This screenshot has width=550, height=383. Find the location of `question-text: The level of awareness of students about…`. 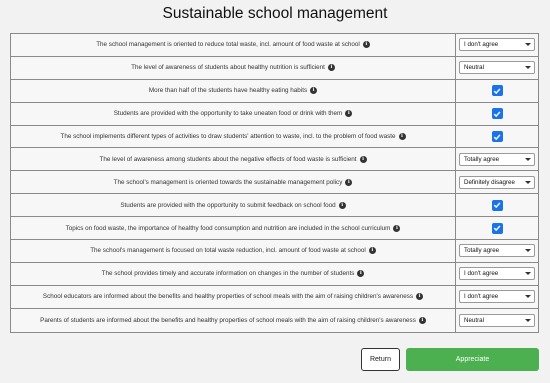

question-text: The level of awareness of students about… is located at coordinates (228, 68).